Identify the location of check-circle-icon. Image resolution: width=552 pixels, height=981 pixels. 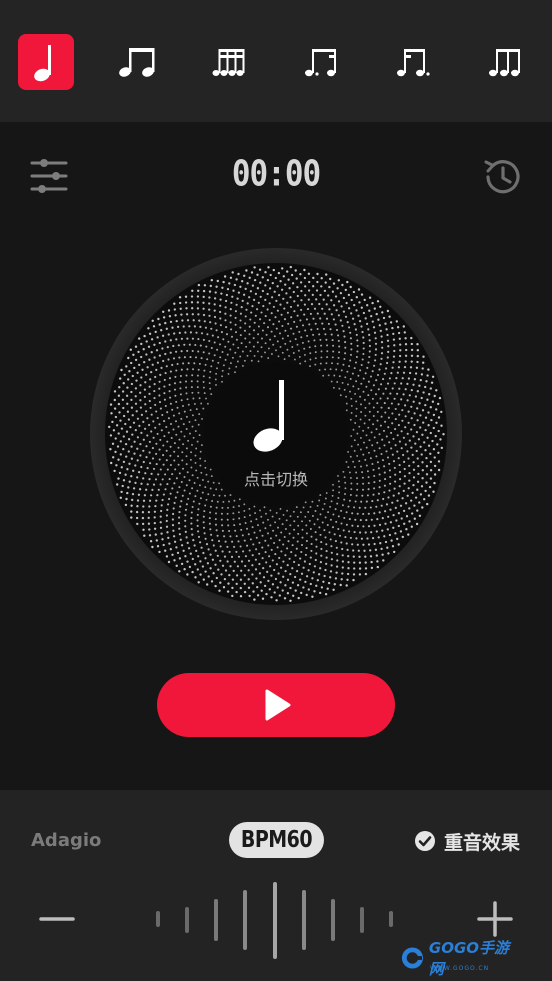
(425, 841).